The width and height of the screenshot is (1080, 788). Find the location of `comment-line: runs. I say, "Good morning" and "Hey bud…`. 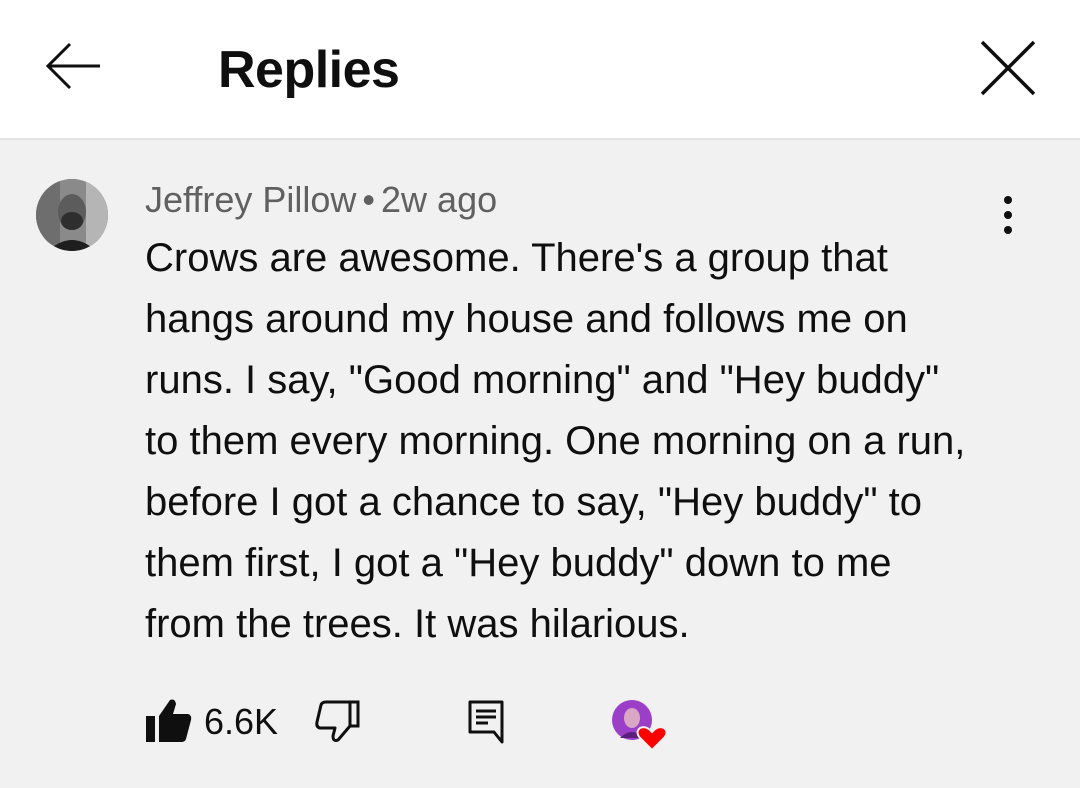

comment-line: runs. I say, "Good morning" and "Hey bud… is located at coordinates (542, 380).